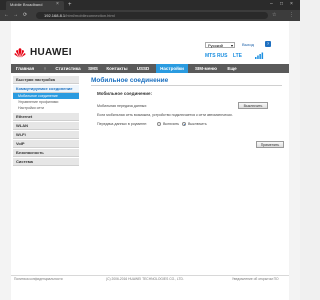  I want to click on maximize-icon: □, so click(281, 4).